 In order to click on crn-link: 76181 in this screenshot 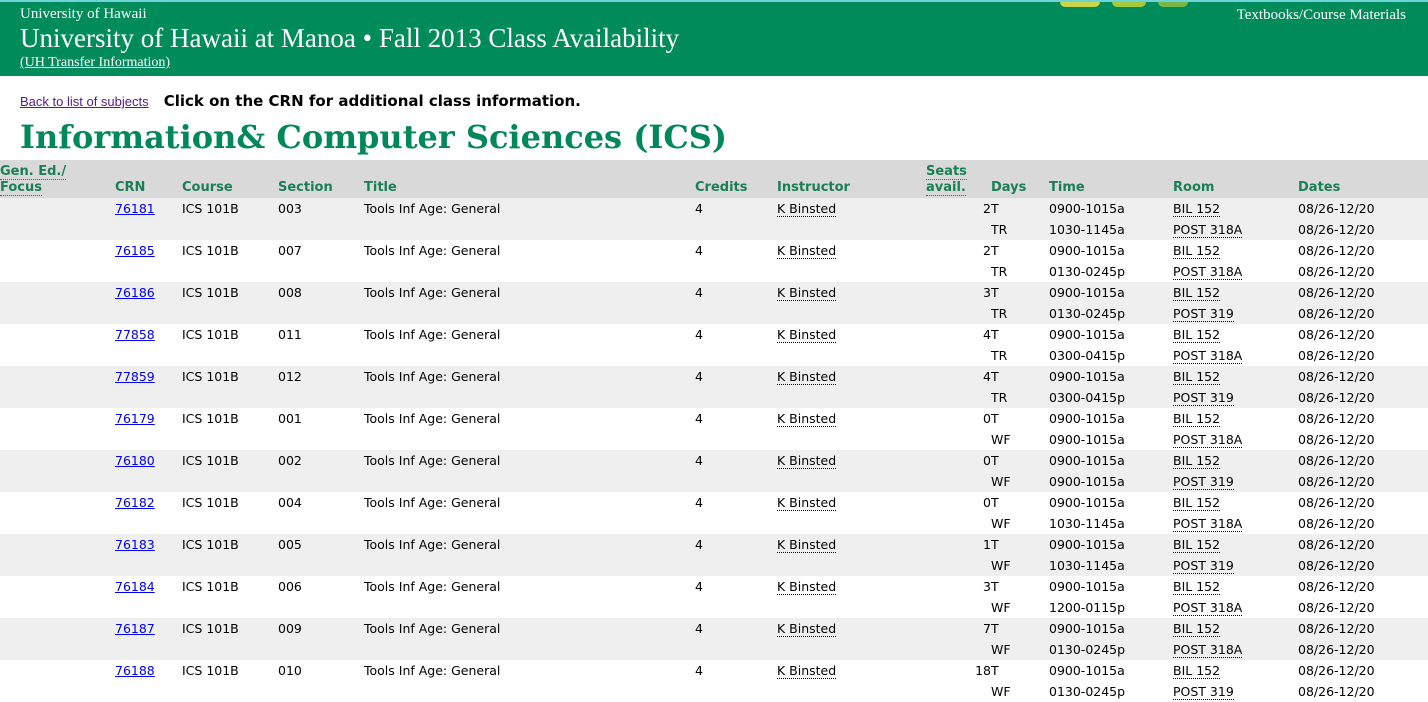, I will do `click(135, 208)`.